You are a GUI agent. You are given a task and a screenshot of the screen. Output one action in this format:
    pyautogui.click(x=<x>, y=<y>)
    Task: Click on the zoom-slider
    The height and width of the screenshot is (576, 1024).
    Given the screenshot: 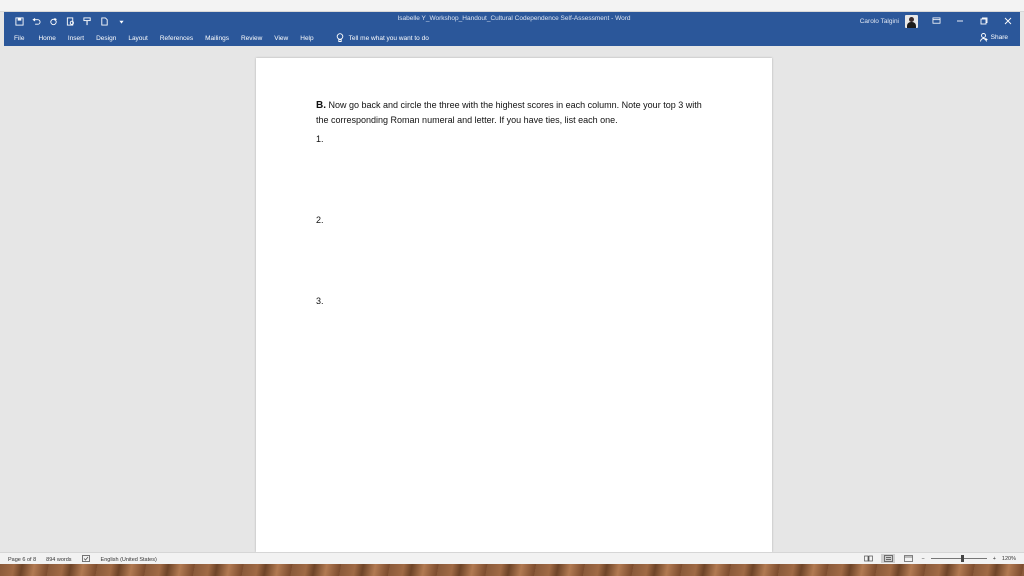 What is the action you would take?
    pyautogui.click(x=958, y=558)
    